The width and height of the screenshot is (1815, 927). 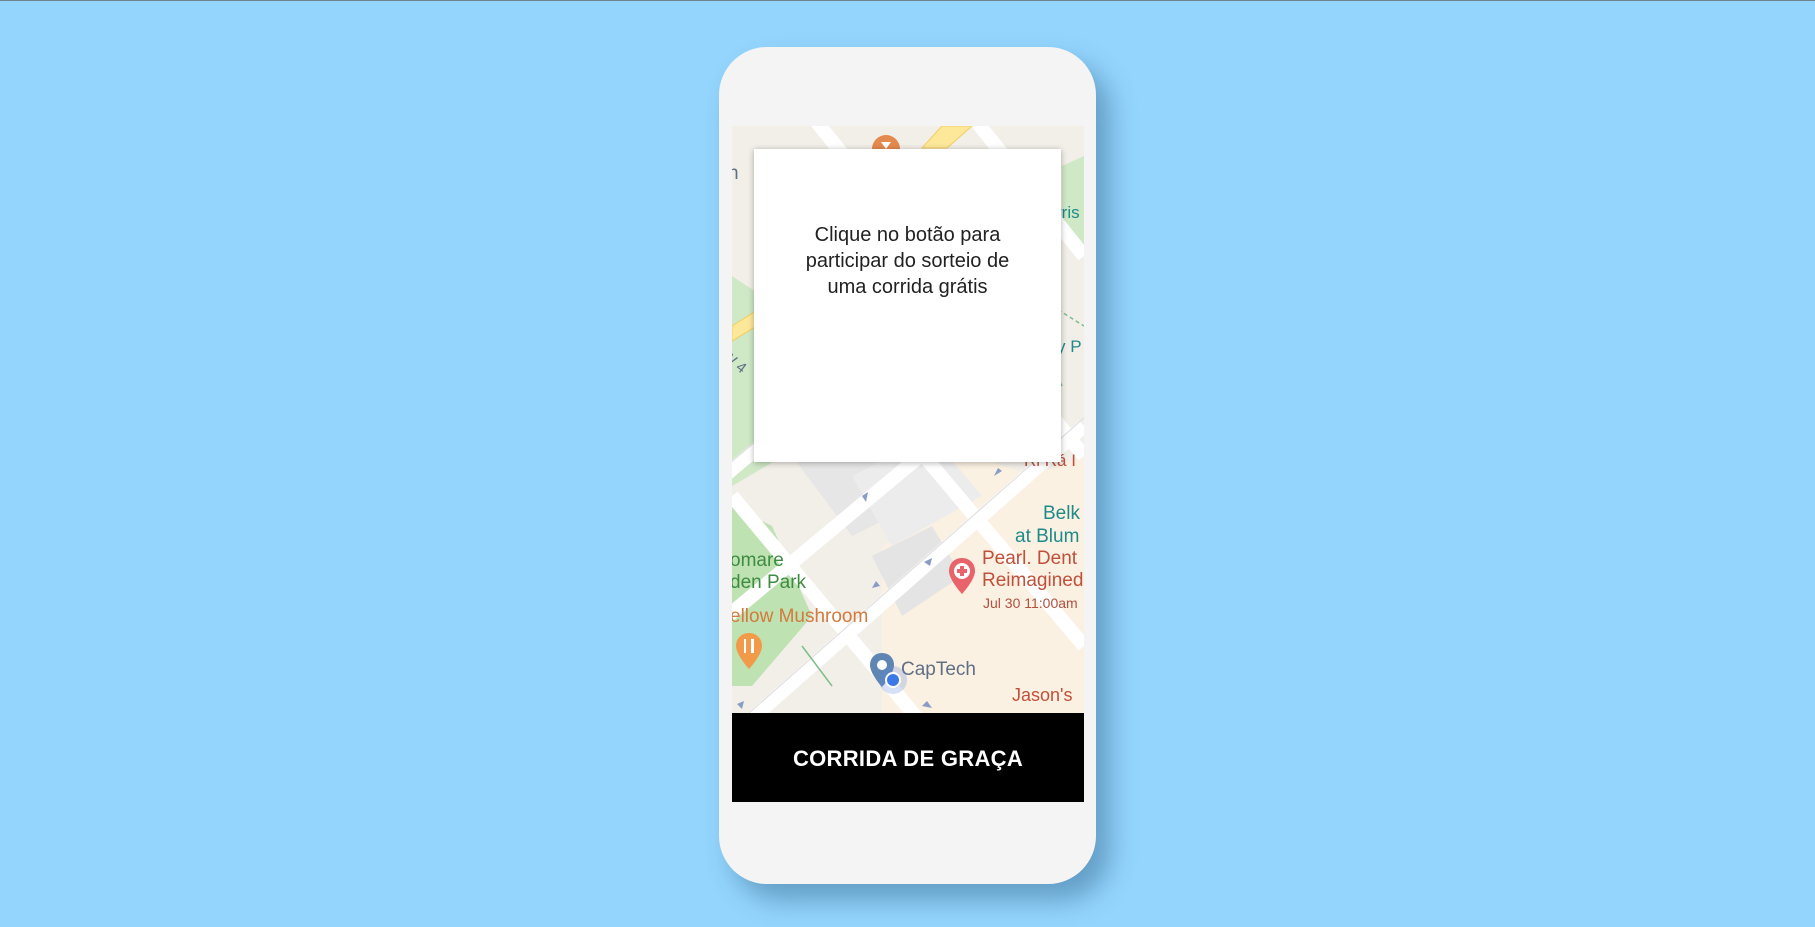 I want to click on free-ride-button: CORRIDA DE GRAÇA, so click(x=908, y=757).